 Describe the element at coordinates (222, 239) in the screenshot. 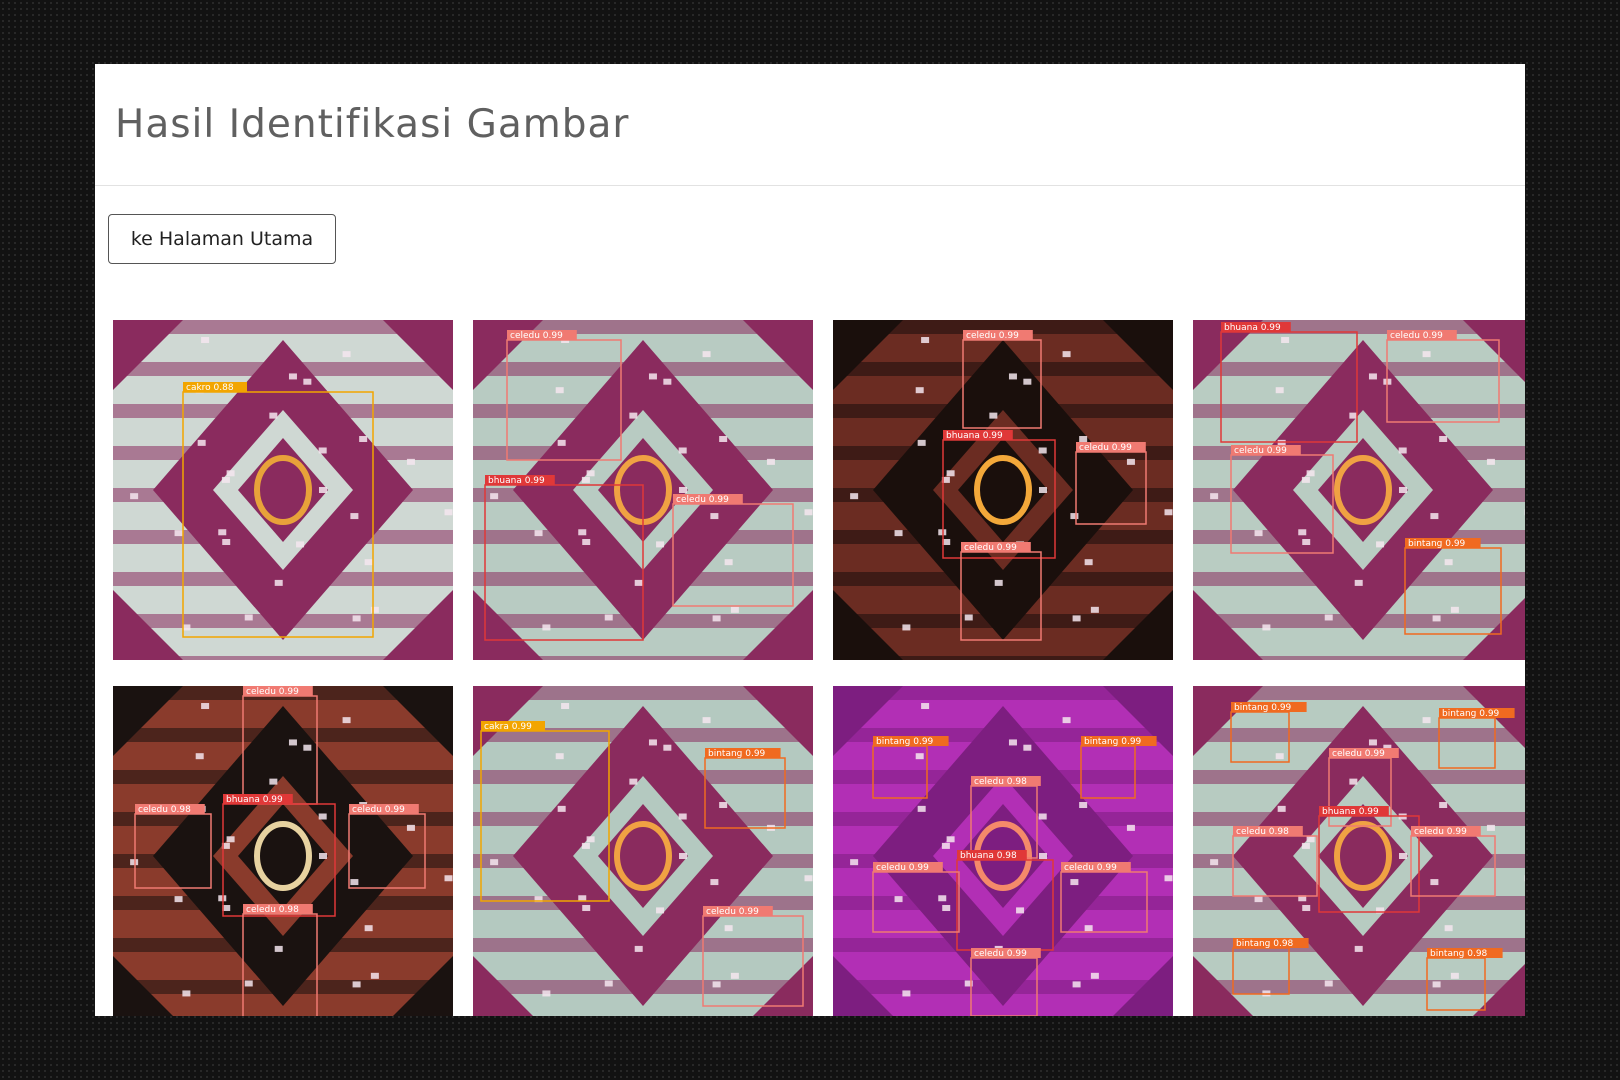

I see `home-button: ke Halaman Utama` at that location.